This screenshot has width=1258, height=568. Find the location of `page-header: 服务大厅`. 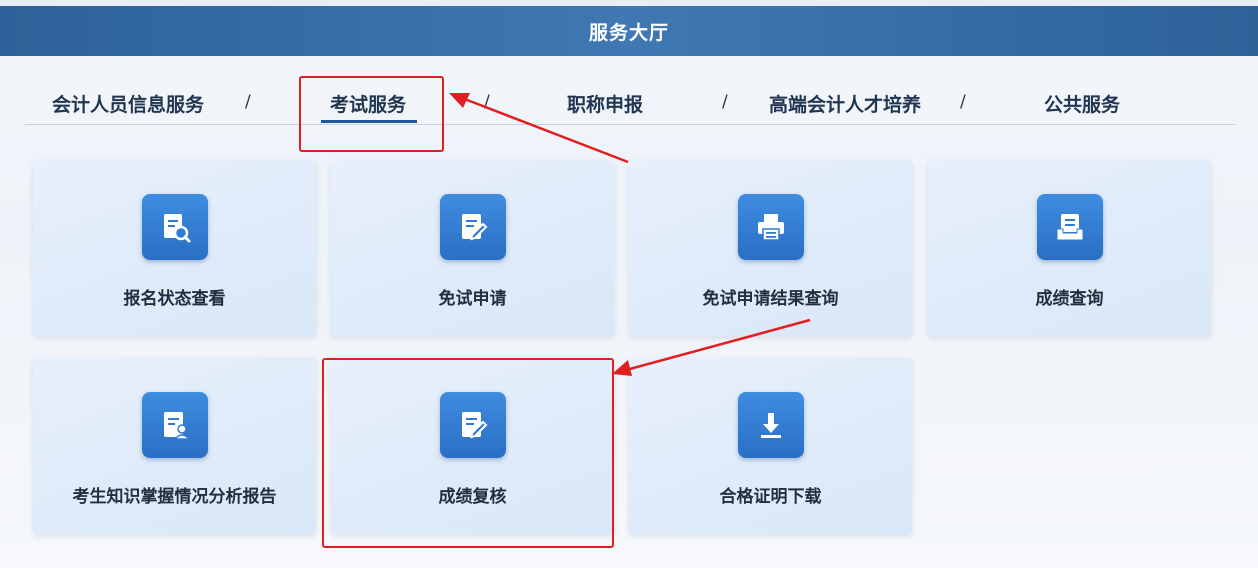

page-header: 服务大厅 is located at coordinates (629, 31).